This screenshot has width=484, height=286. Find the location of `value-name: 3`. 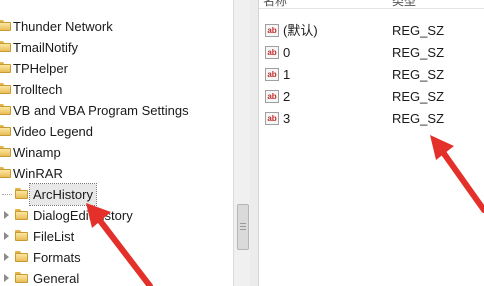

value-name: 3 is located at coordinates (287, 118).